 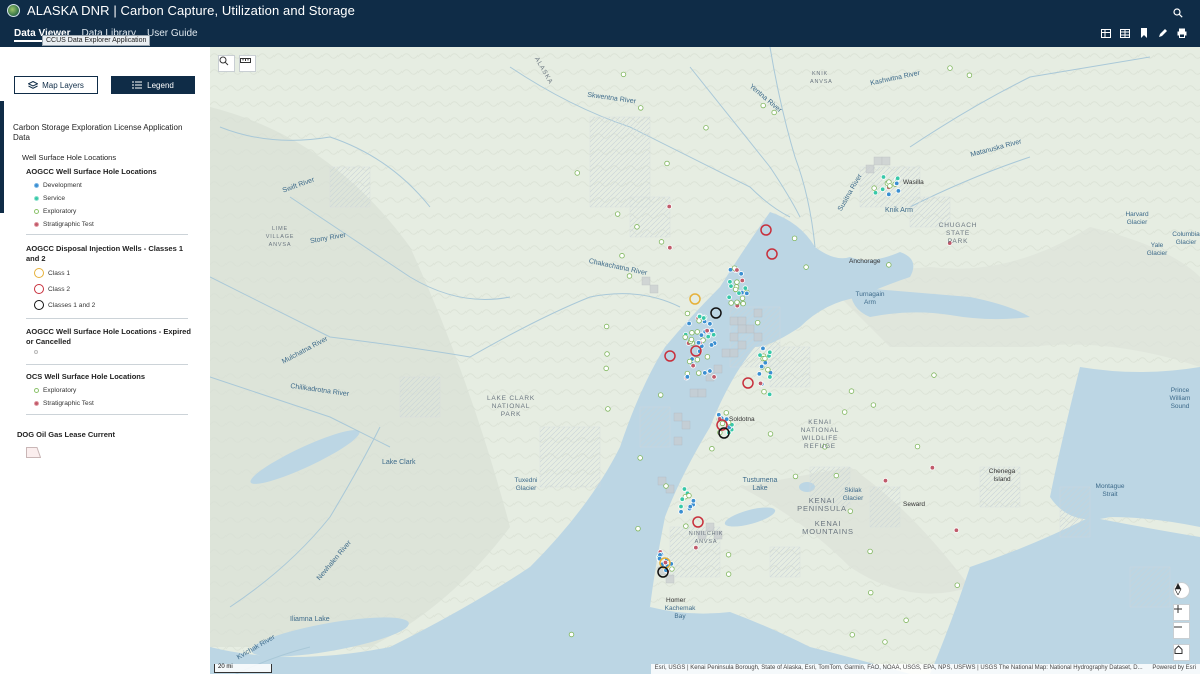 I want to click on compass-button, so click(x=1181, y=590).